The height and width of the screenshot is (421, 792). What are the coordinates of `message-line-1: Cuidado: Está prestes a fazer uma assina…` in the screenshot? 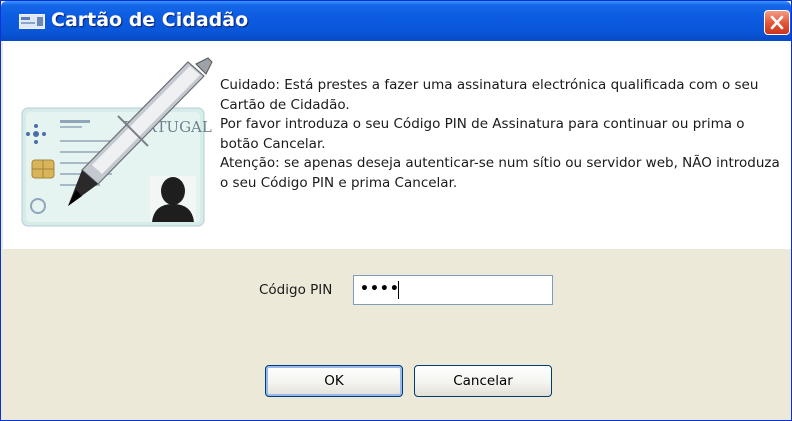 It's located at (489, 95).